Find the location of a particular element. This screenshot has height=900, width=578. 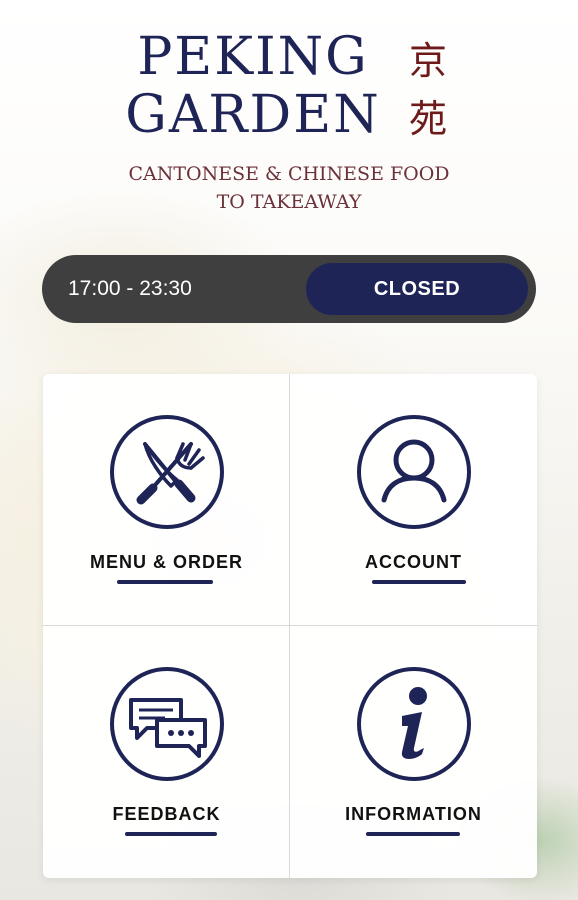

information-underline is located at coordinates (413, 834).